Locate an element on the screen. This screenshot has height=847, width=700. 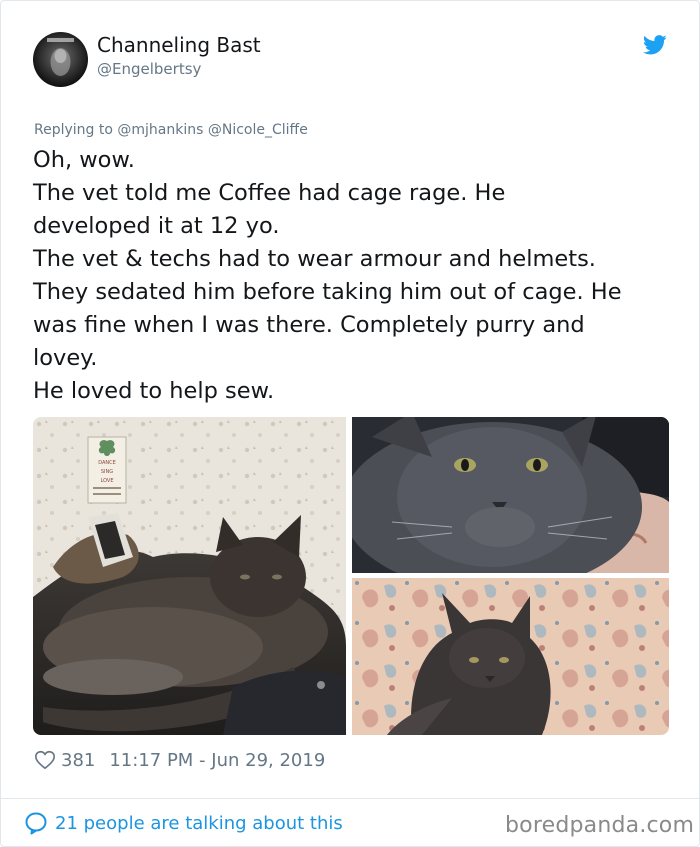
mention-link: @Nicole_Cliffe is located at coordinates (258, 130).